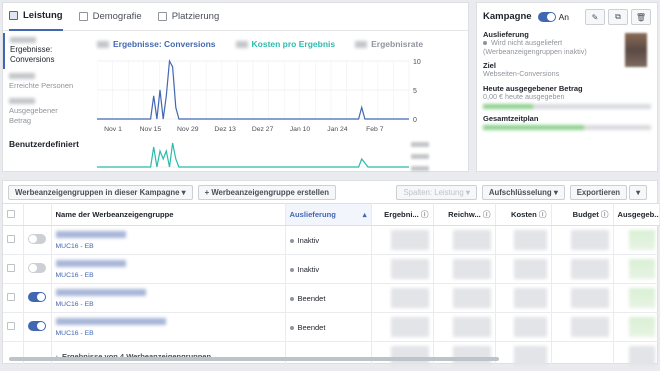 This screenshot has width=660, height=371. Describe the element at coordinates (328, 214) in the screenshot. I see `header-delivery: Auslieferung ▴` at that location.